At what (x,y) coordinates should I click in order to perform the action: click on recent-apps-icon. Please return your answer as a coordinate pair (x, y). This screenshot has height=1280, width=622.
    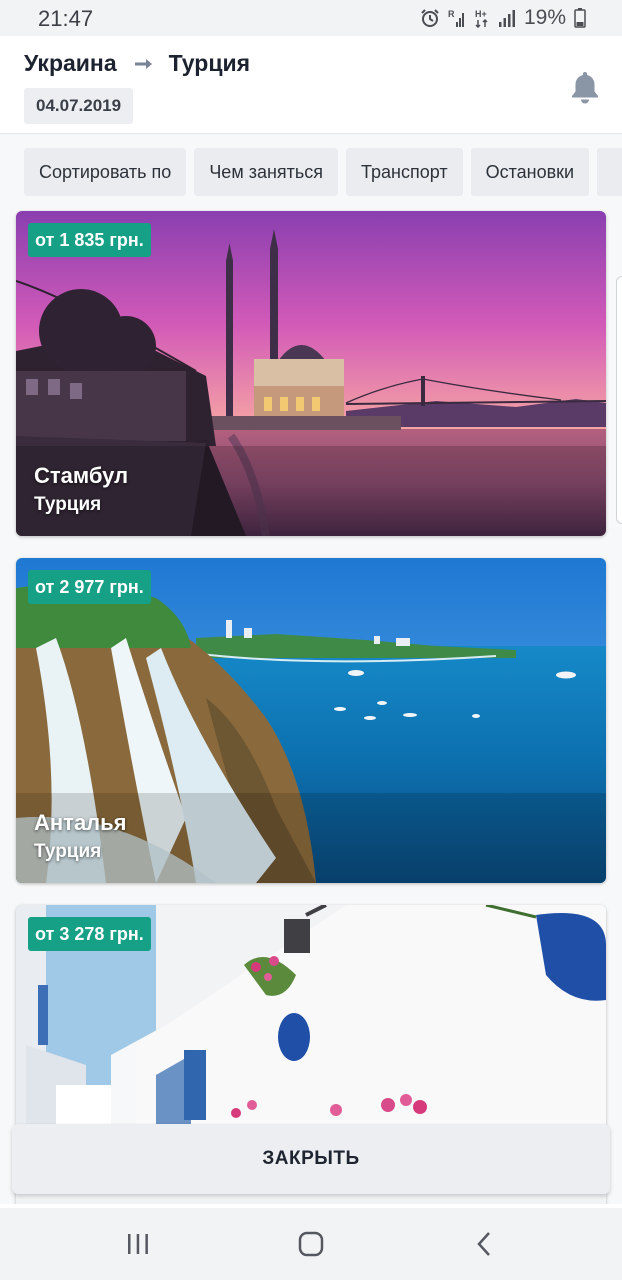
    Looking at the image, I should click on (138, 1244).